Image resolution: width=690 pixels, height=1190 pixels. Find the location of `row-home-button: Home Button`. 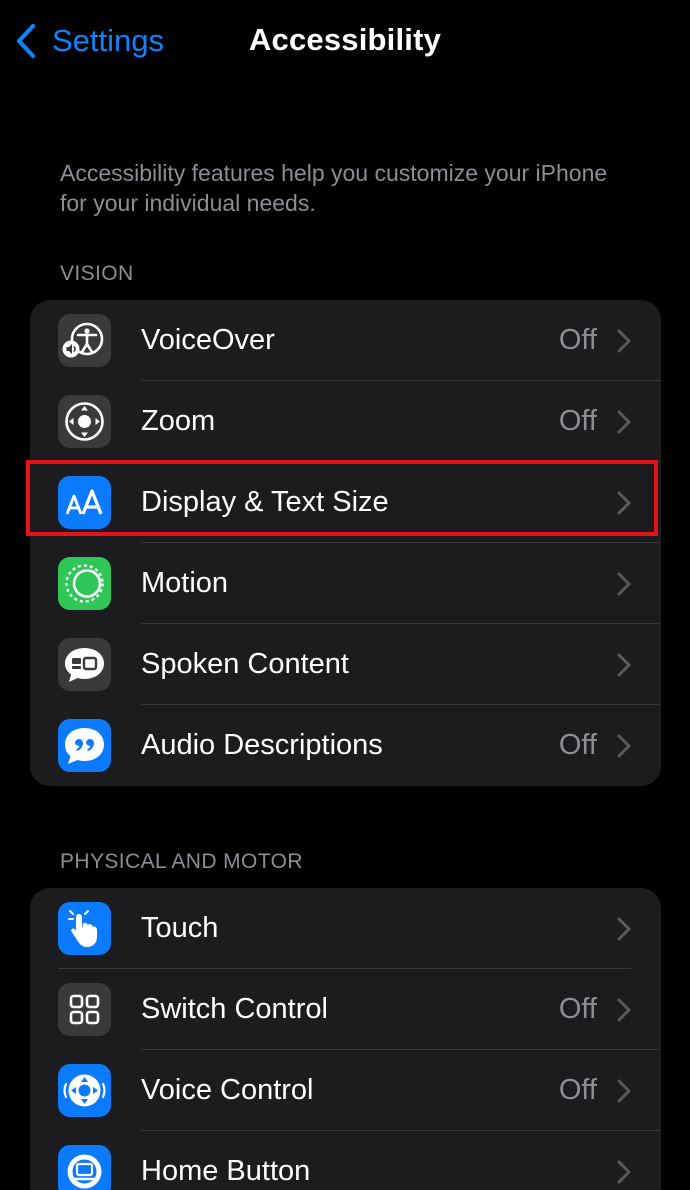

row-home-button: Home Button is located at coordinates (345, 1160).